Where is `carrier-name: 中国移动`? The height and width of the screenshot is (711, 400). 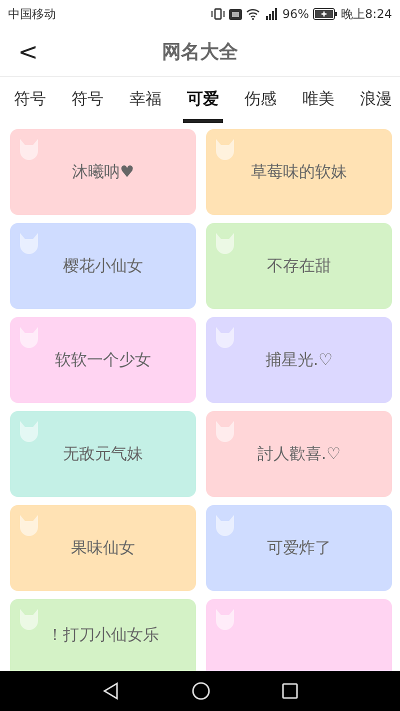
carrier-name: 中国移动 is located at coordinates (32, 14).